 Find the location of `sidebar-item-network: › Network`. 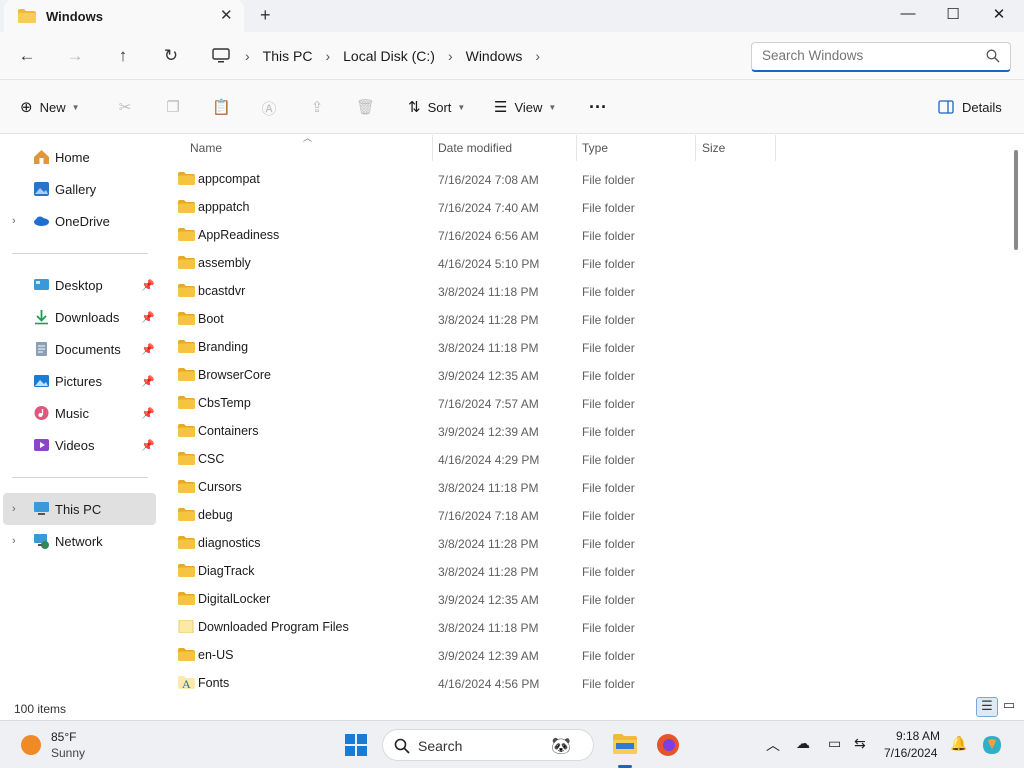

sidebar-item-network: › Network is located at coordinates (78, 541).